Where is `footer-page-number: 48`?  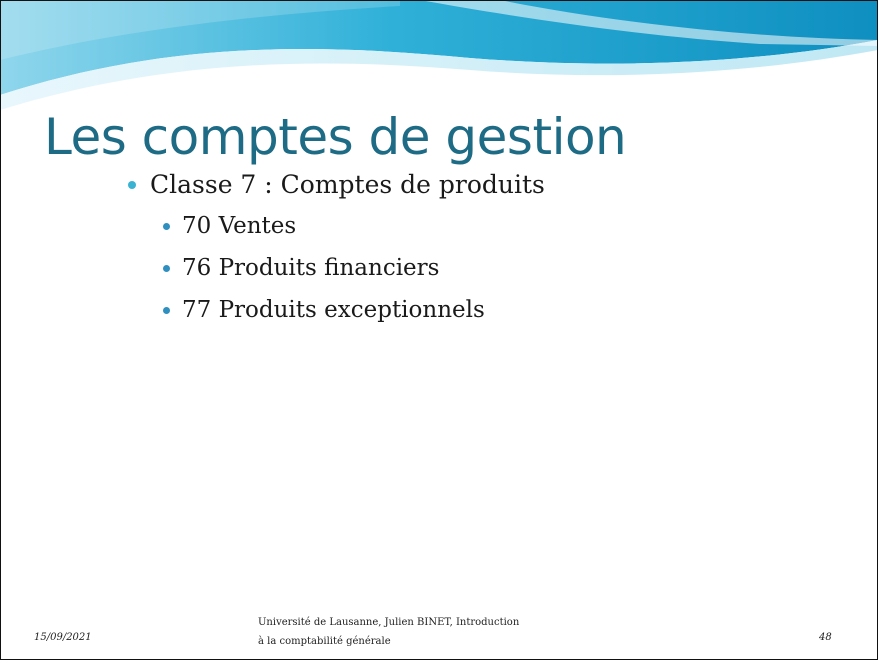 footer-page-number: 48 is located at coordinates (825, 637).